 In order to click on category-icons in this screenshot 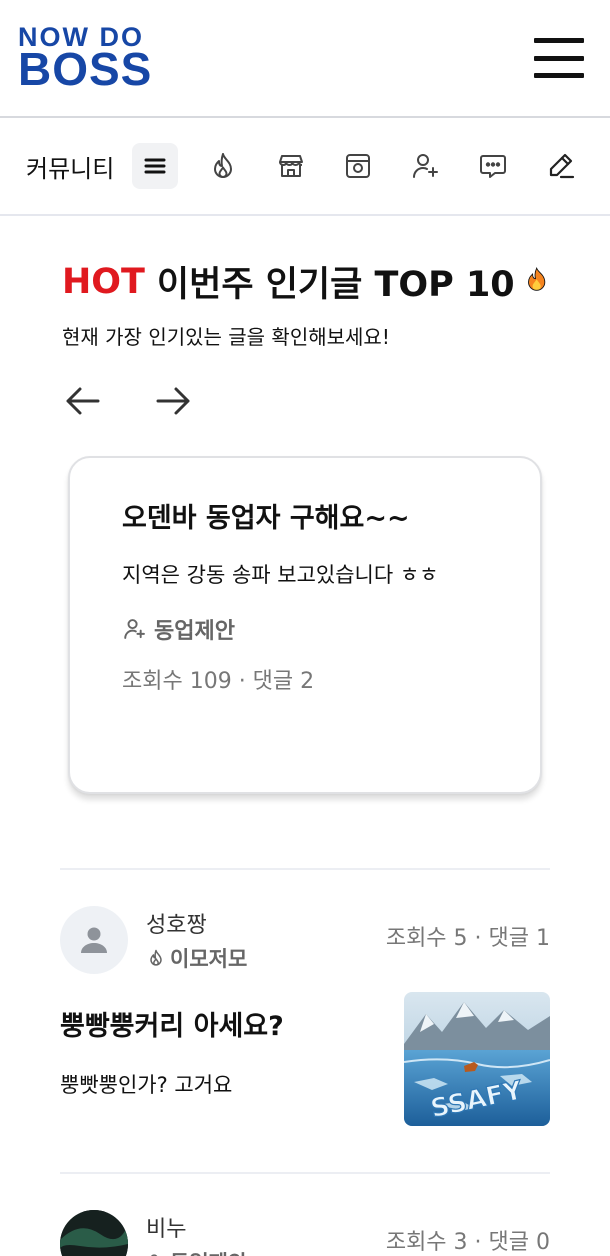, I will do `click(358, 166)`.